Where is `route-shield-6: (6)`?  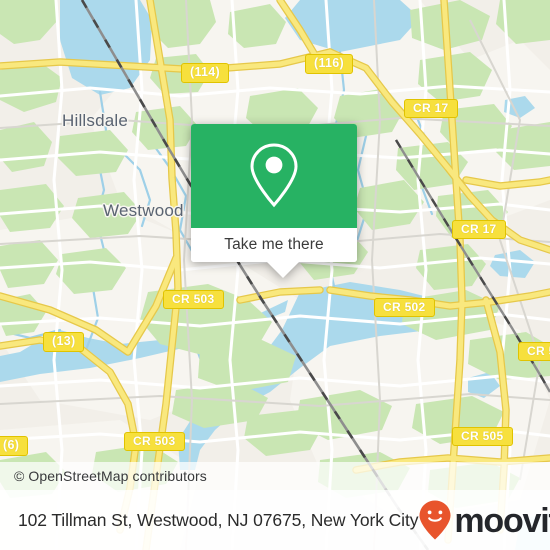
route-shield-6: (6) is located at coordinates (14, 446).